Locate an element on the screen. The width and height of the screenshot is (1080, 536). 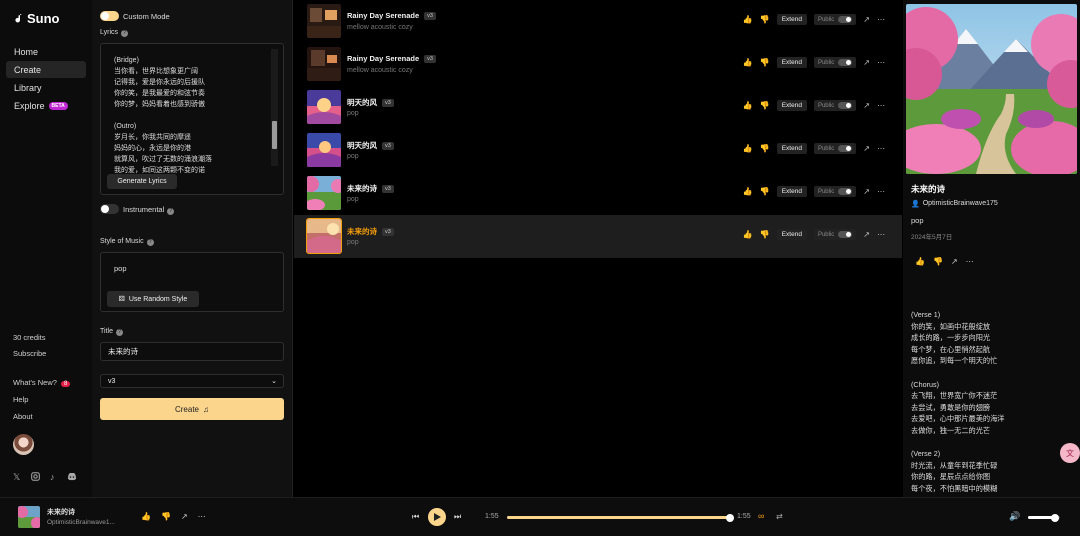
nav-home: Home is located at coordinates (46, 51).